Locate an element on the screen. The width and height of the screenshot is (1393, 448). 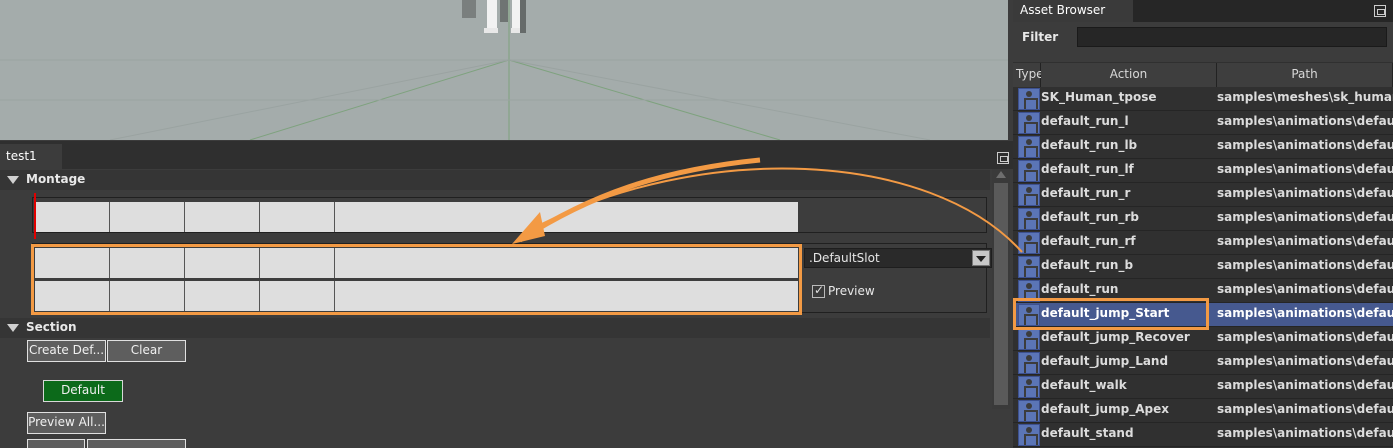
column-header-action: Action is located at coordinates (1129, 75).